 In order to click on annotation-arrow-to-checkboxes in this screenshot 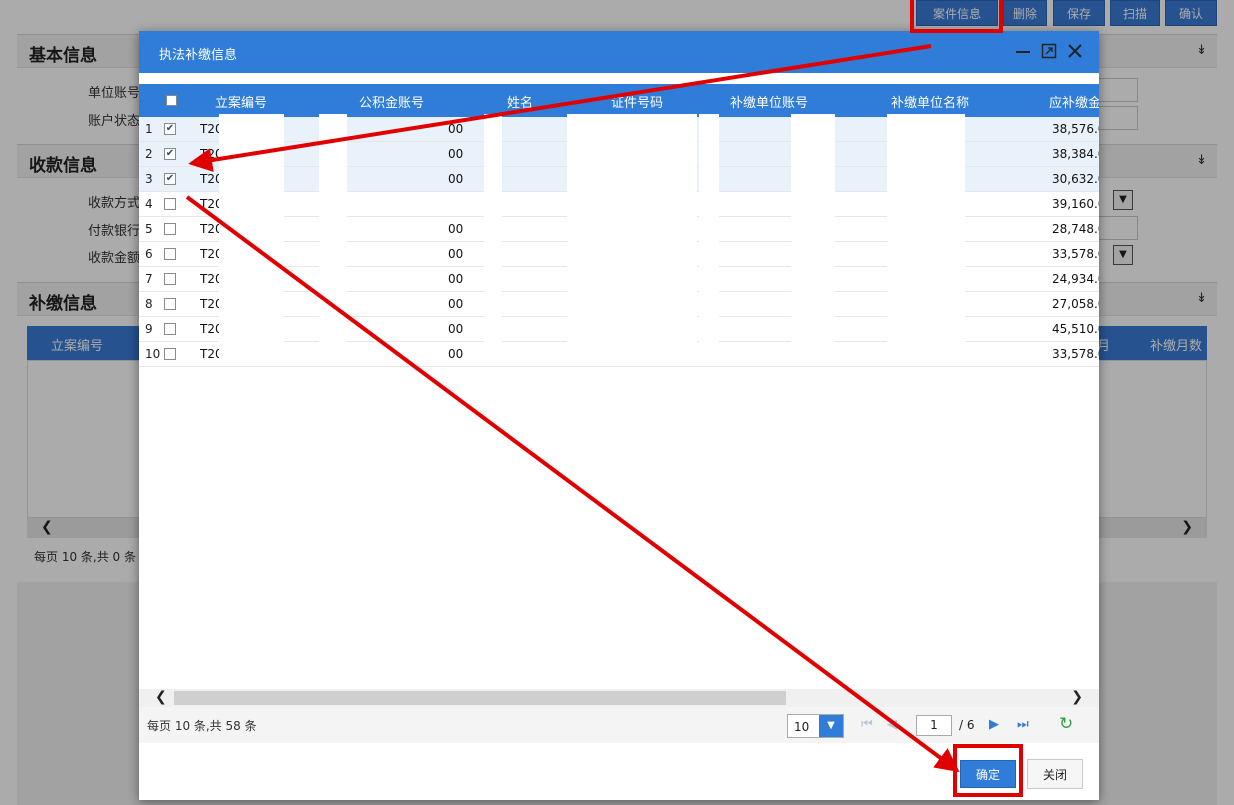, I will do `click(560, 108)`.